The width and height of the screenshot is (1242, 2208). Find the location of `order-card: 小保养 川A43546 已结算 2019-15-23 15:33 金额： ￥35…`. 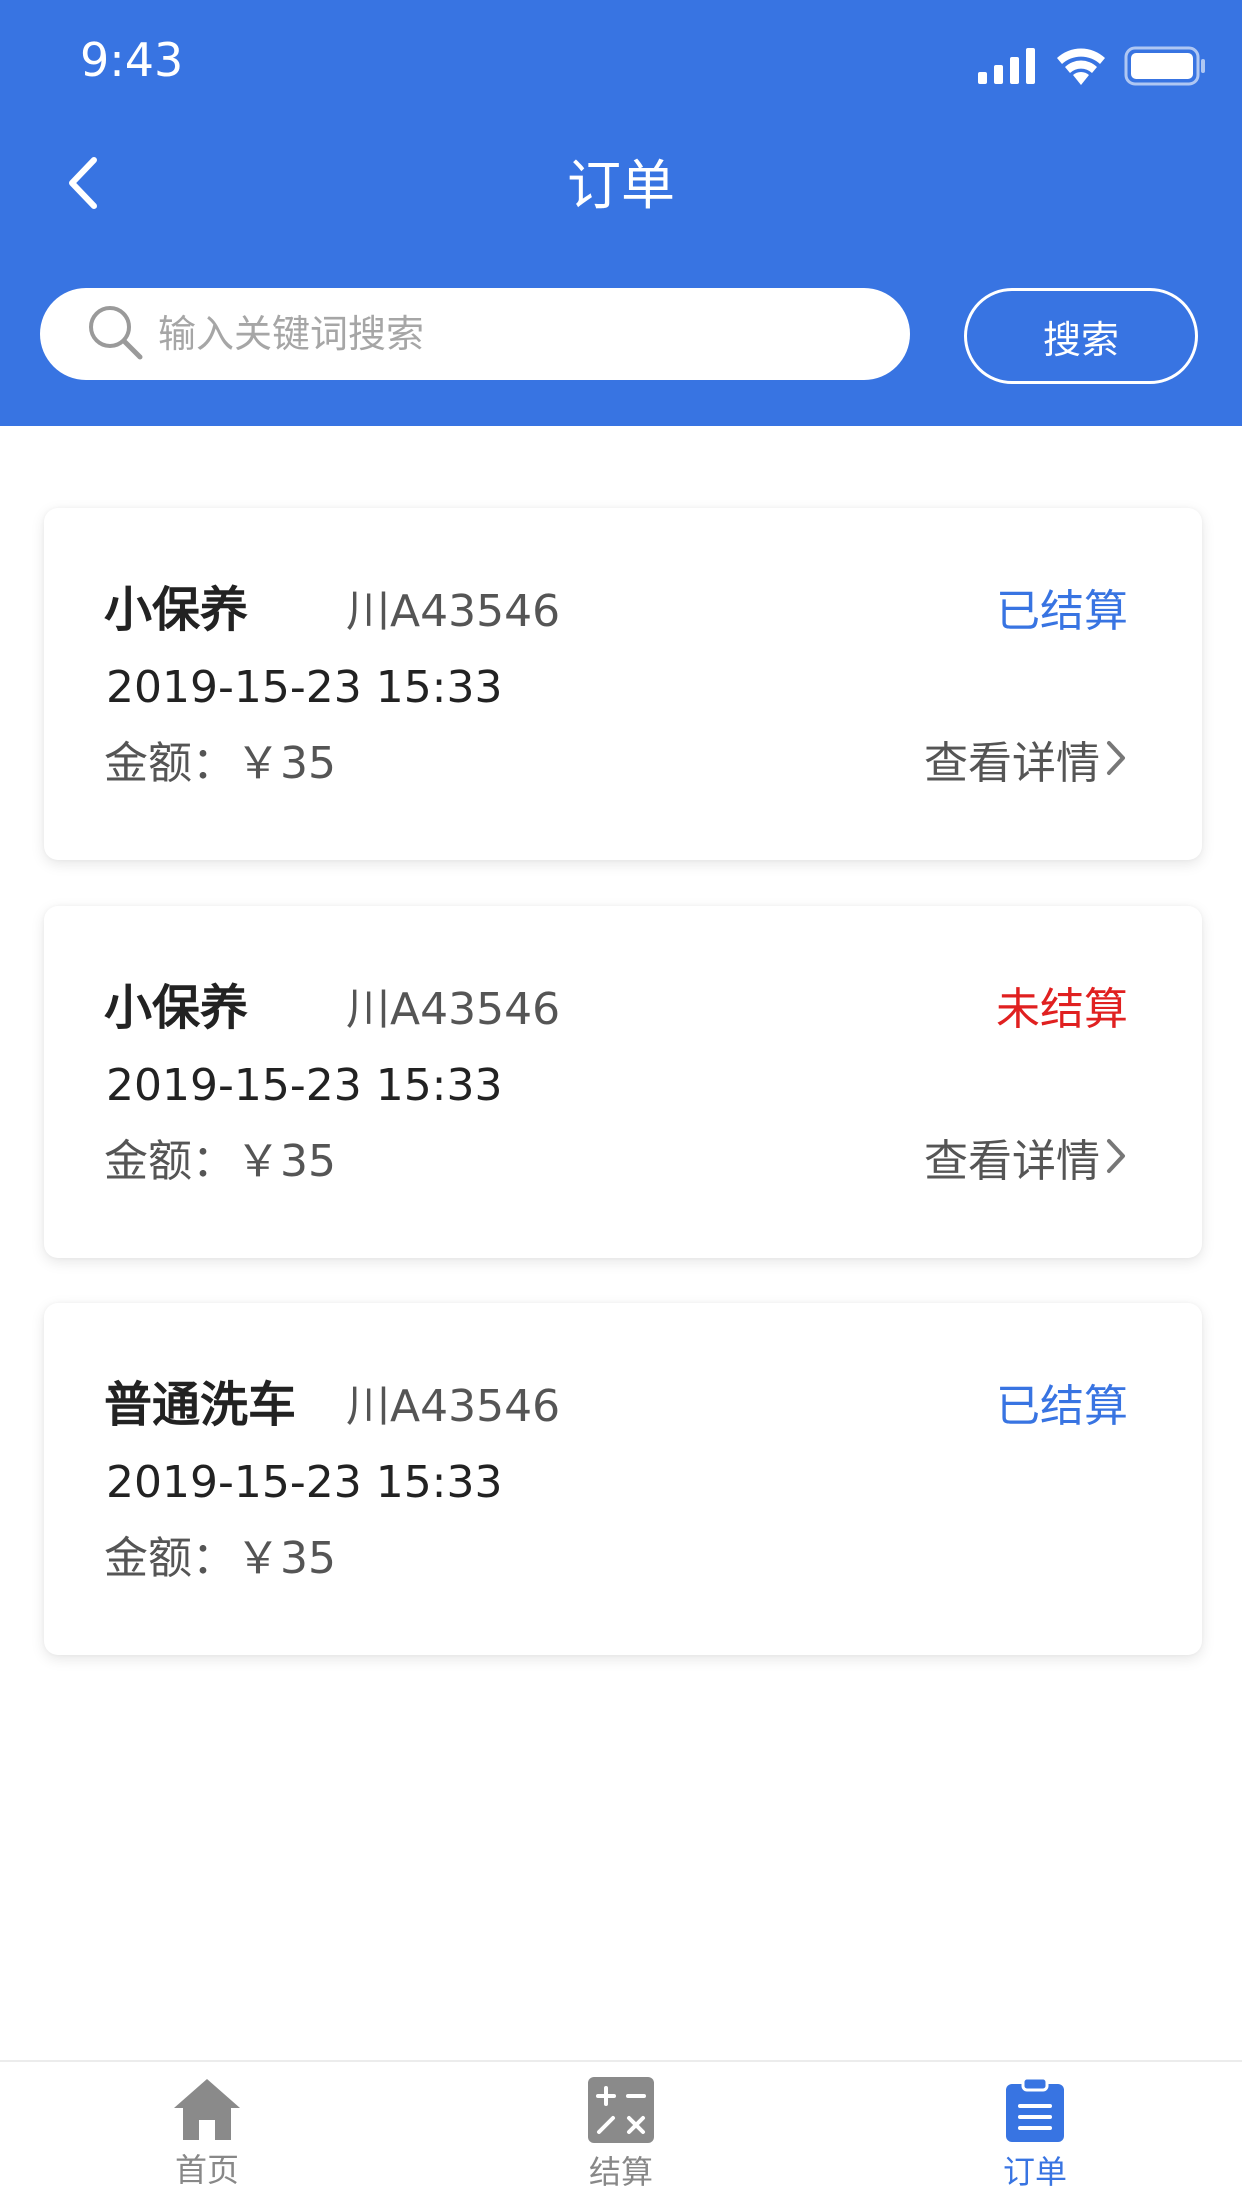

order-card: 小保养 川A43546 已结算 2019-15-23 15:33 金额： ￥35… is located at coordinates (623, 684).